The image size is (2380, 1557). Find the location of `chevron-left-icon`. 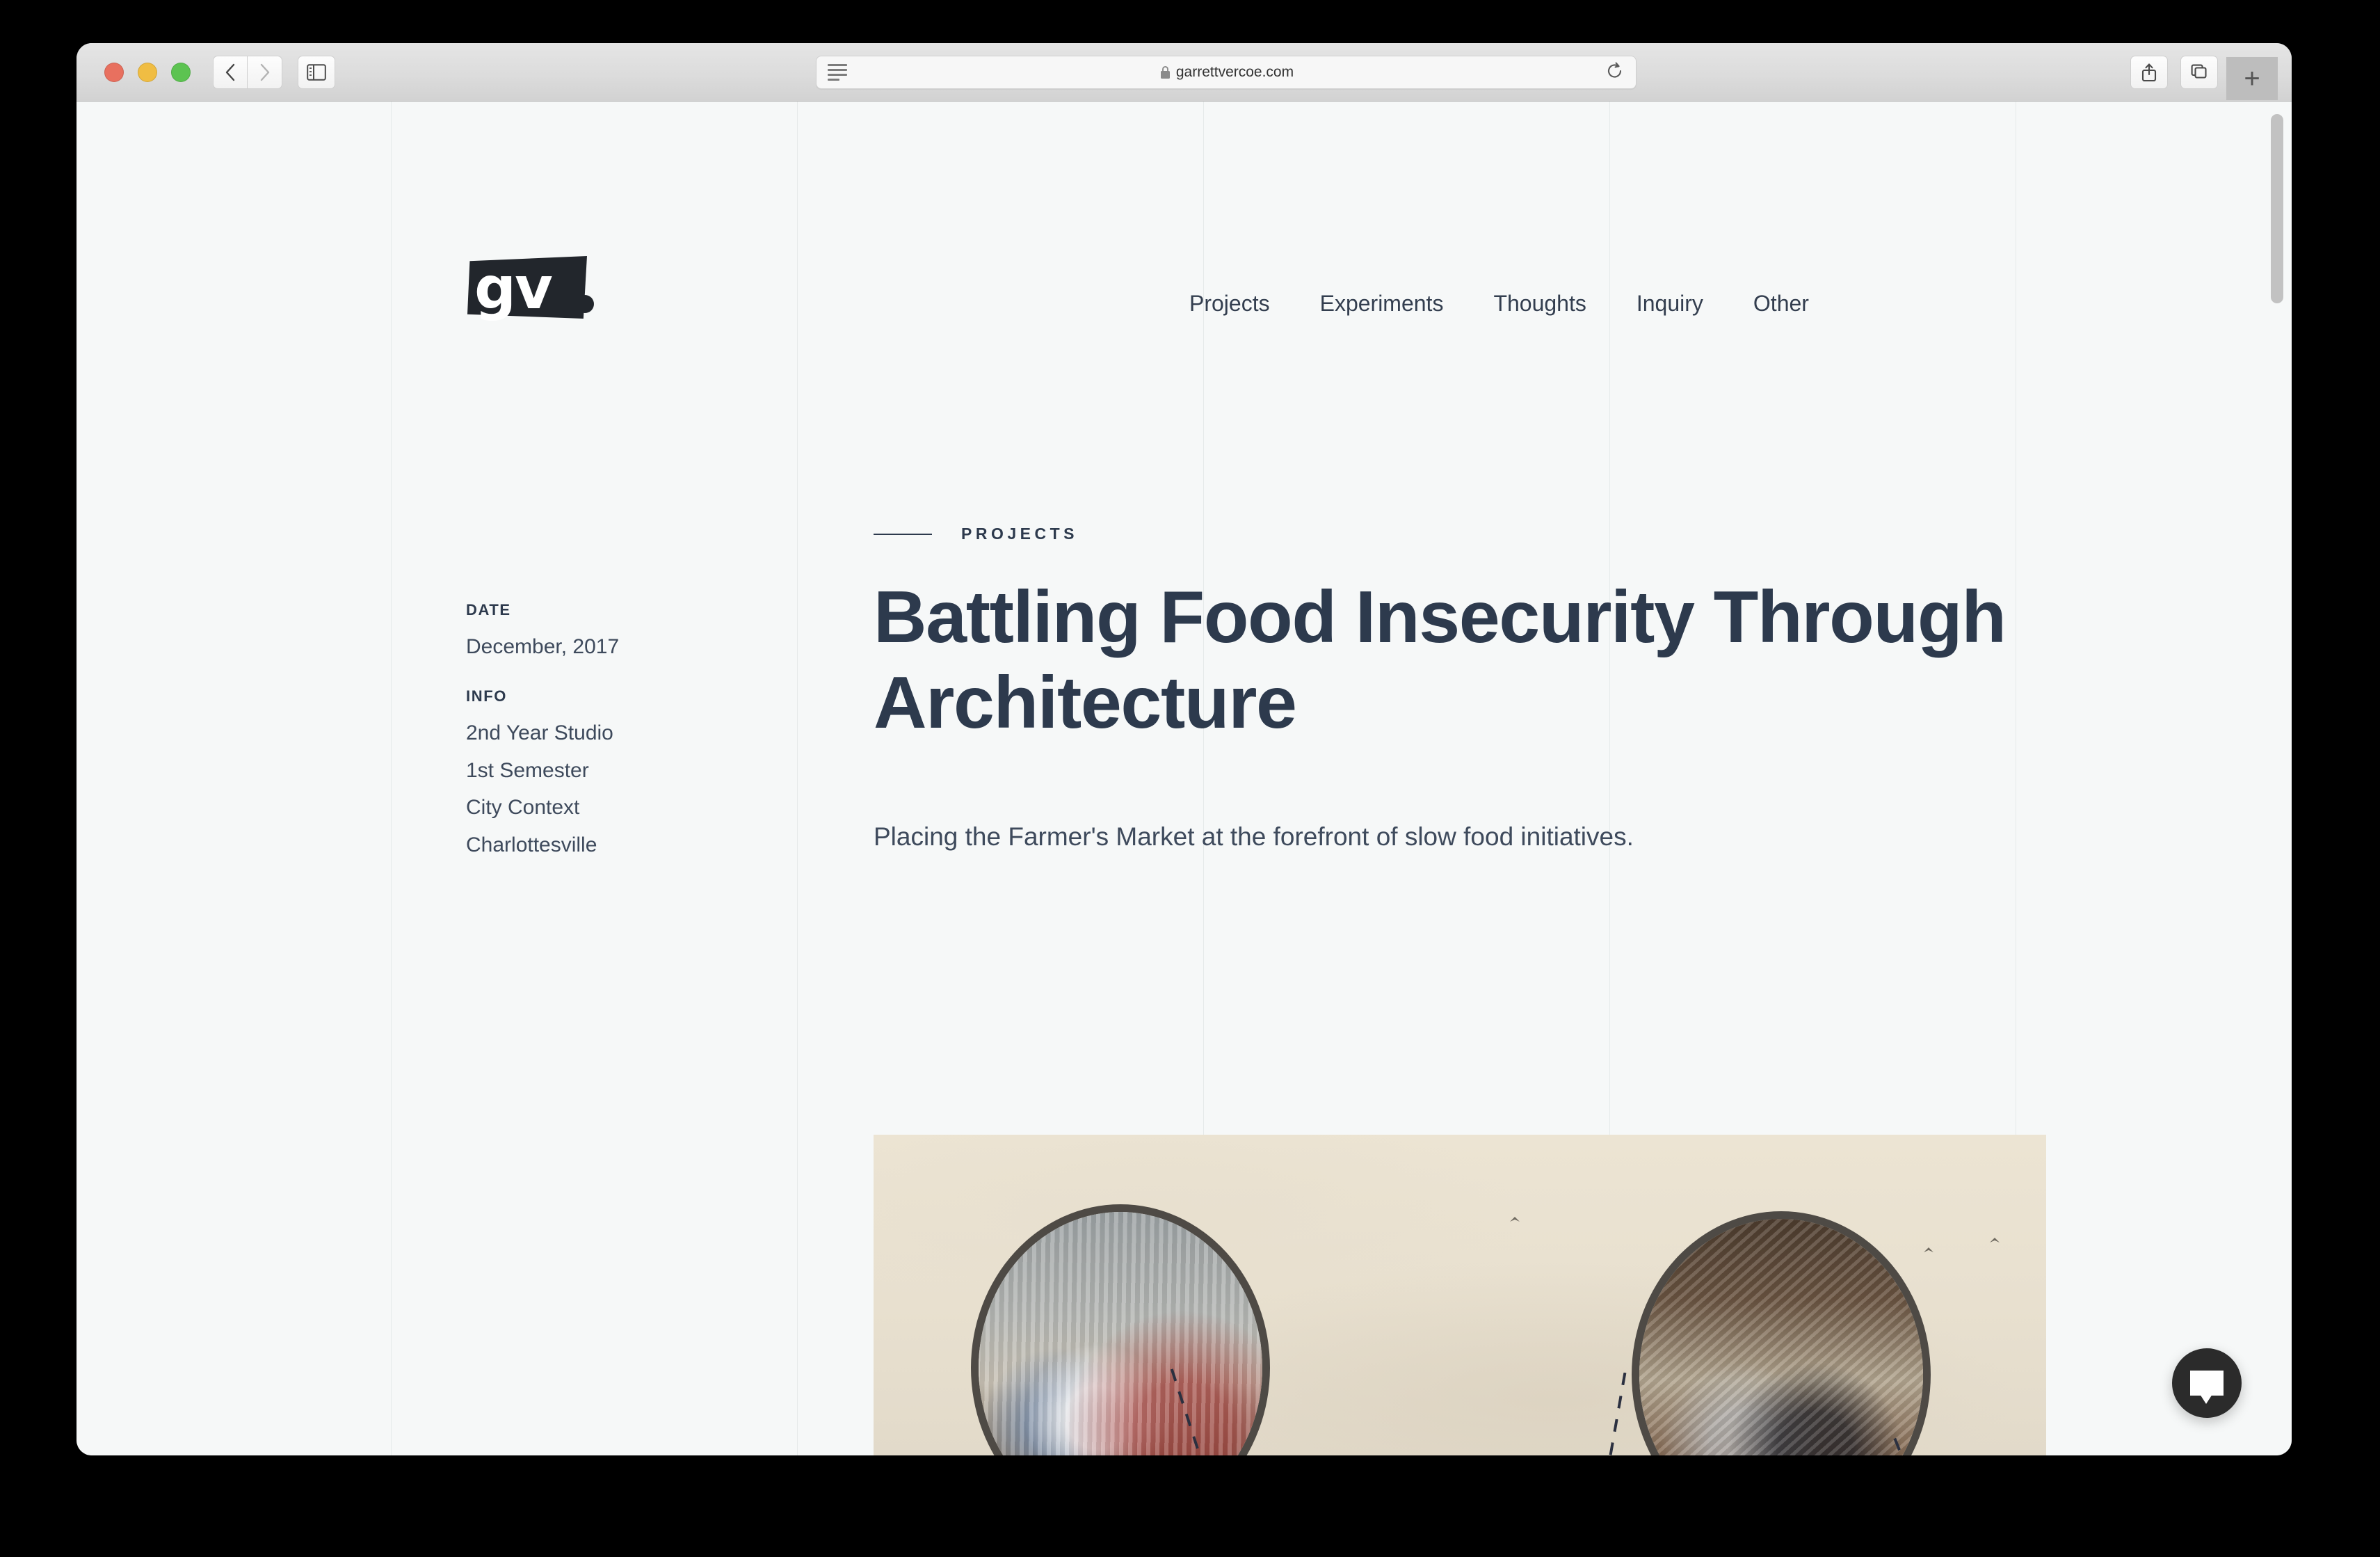

chevron-left-icon is located at coordinates (230, 72).